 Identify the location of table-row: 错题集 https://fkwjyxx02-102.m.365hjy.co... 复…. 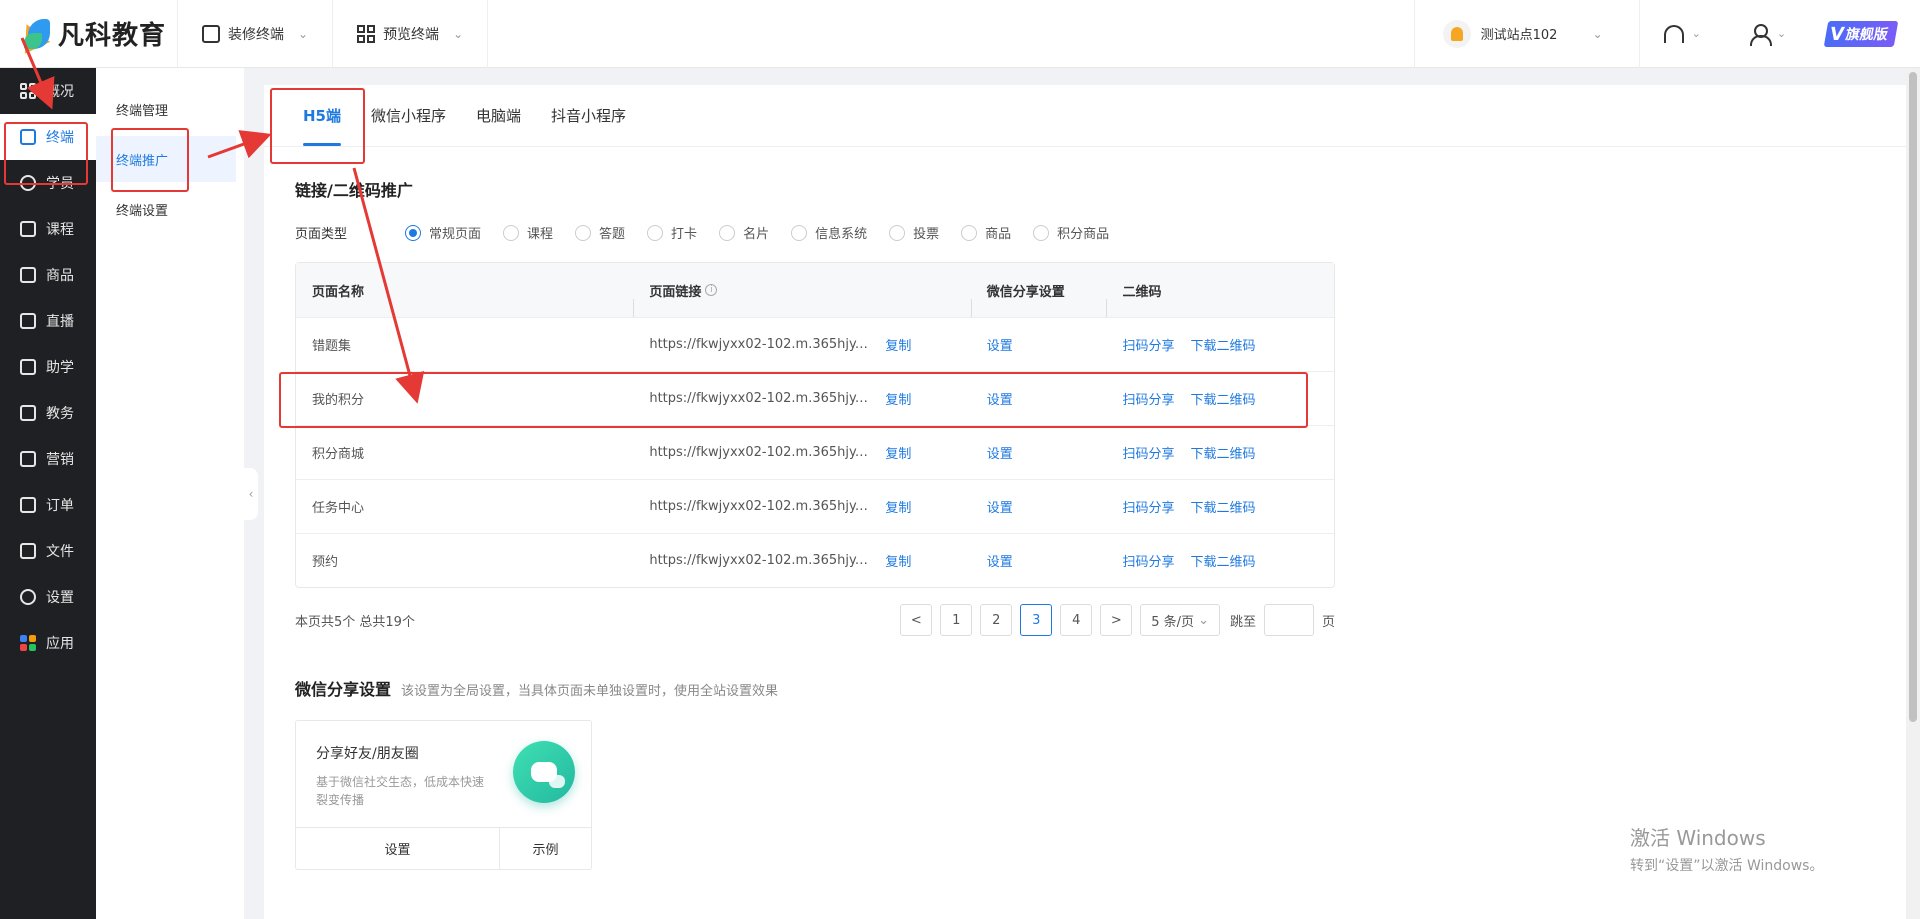
(815, 344).